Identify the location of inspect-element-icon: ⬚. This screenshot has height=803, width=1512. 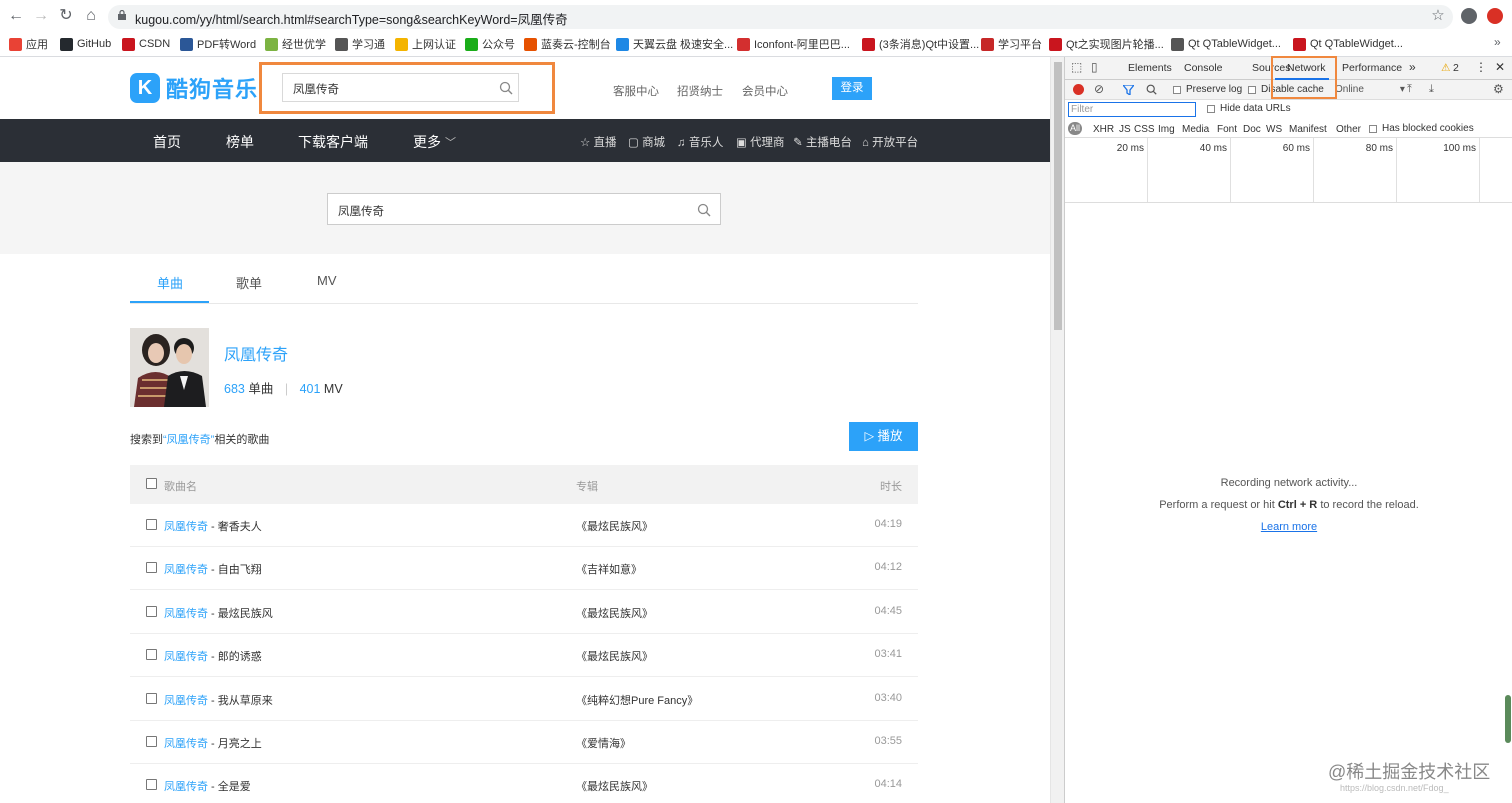
(1076, 67).